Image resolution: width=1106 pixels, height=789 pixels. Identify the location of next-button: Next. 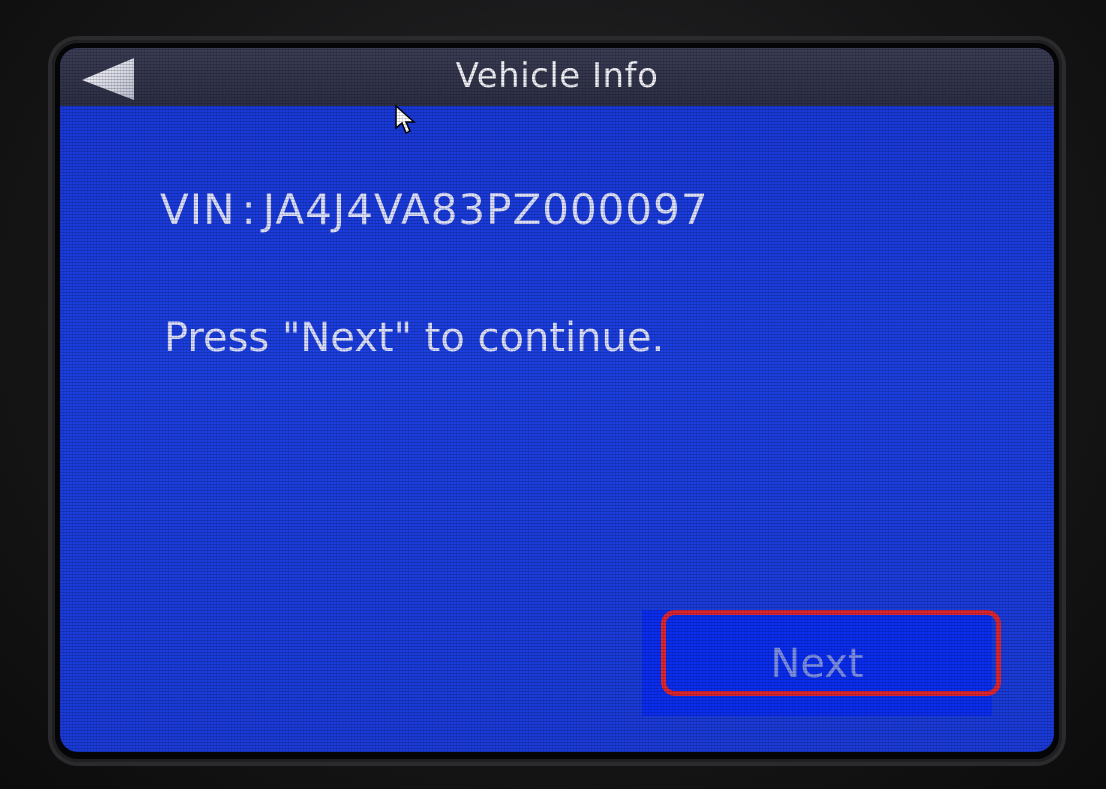
(817, 663).